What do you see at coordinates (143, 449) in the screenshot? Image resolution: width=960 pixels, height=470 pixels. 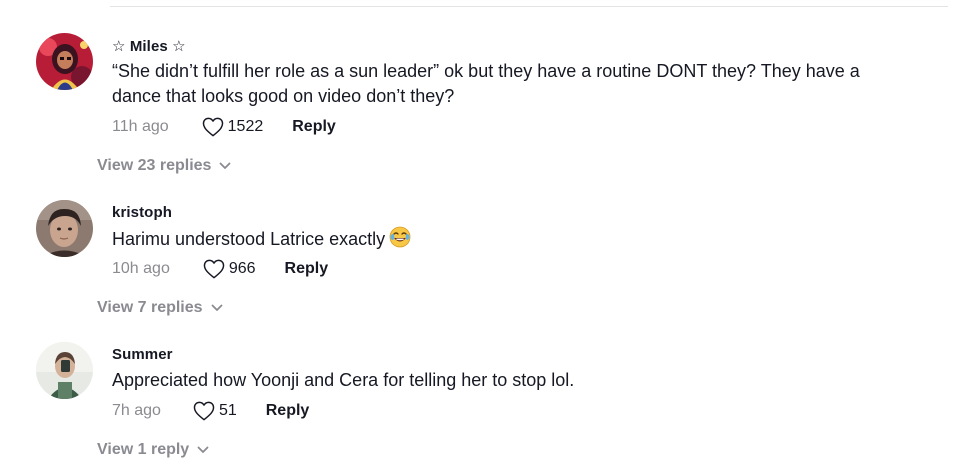 I see `view-replies-label: View 1 reply` at bounding box center [143, 449].